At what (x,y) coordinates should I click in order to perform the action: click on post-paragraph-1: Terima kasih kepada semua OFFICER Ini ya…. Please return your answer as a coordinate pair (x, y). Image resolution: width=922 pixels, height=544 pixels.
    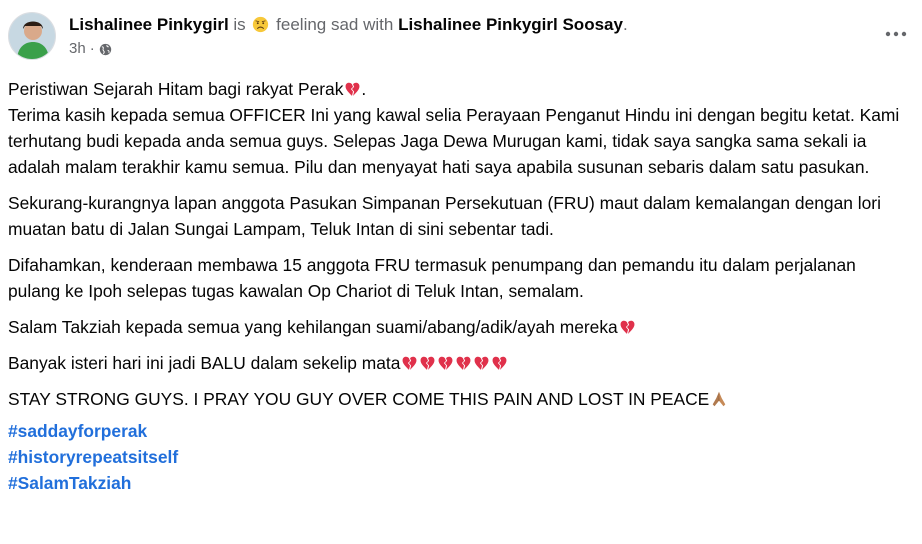
    Looking at the image, I should click on (454, 141).